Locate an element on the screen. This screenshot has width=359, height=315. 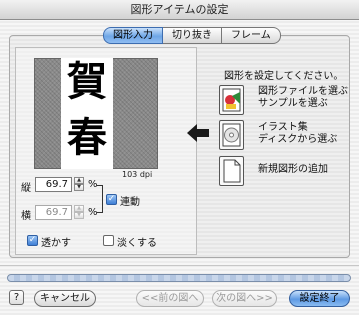
preview-kanji-top: 賀 is located at coordinates (87, 81).